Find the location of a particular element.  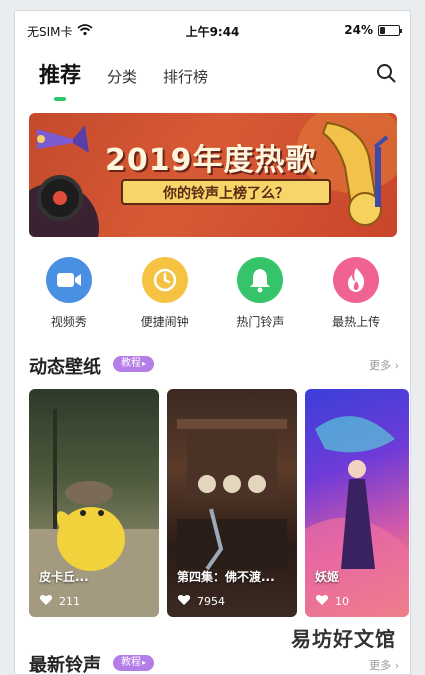

like-count: 10 is located at coordinates (342, 601).